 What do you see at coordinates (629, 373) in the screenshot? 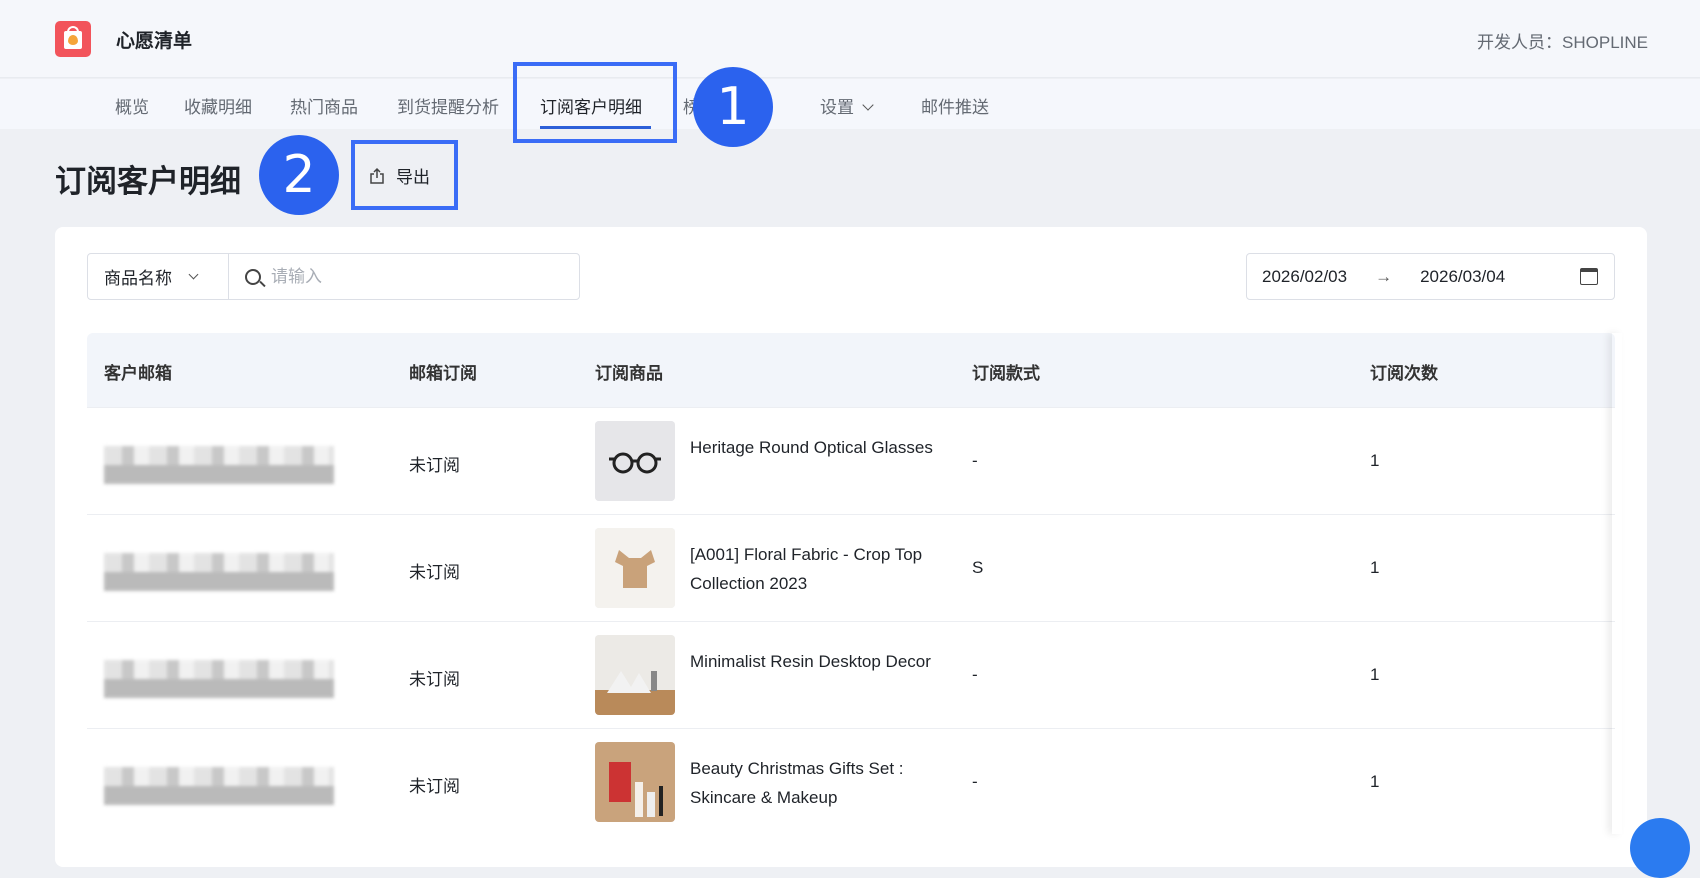
I see `col-product: 订阅商品` at bounding box center [629, 373].